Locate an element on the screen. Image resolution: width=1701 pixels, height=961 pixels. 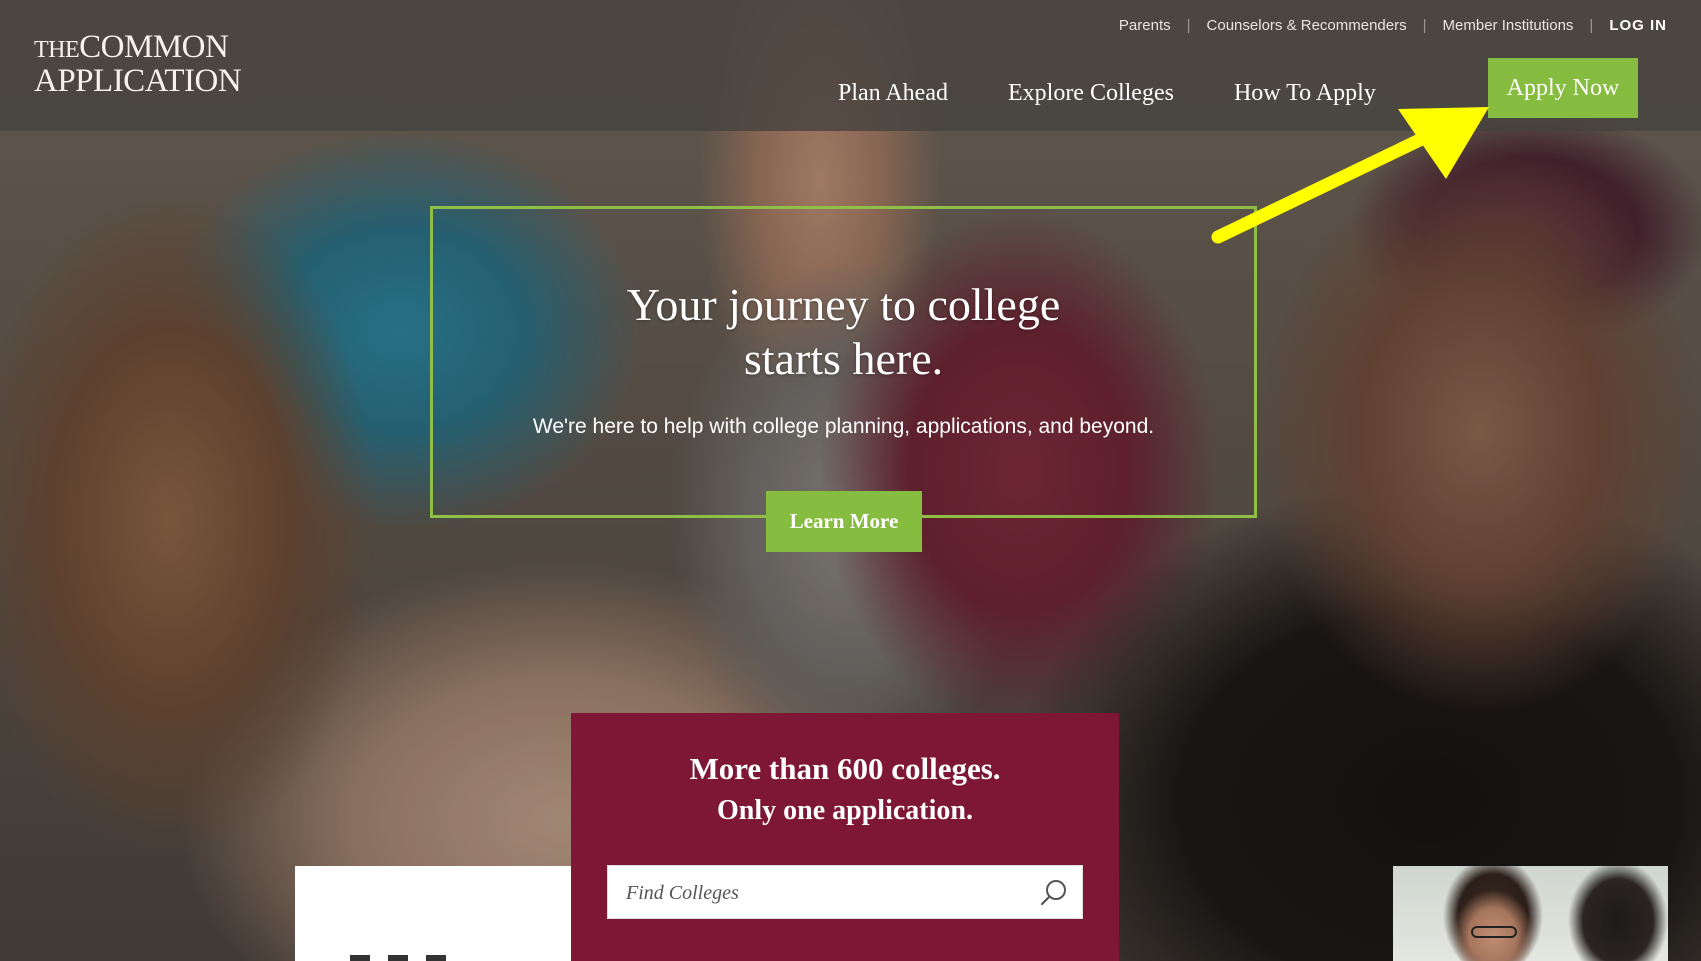
logo-main: COMMON is located at coordinates (154, 47).